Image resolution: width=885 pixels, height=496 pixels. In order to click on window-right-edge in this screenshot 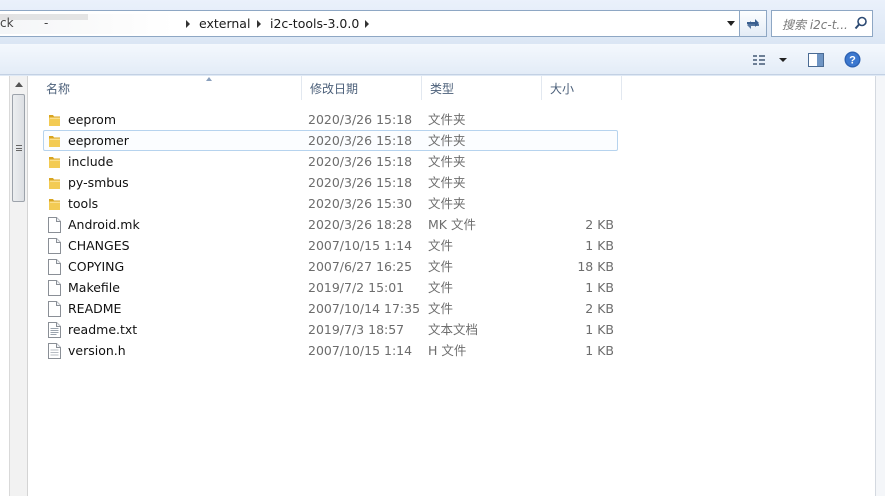, I will do `click(880, 286)`.